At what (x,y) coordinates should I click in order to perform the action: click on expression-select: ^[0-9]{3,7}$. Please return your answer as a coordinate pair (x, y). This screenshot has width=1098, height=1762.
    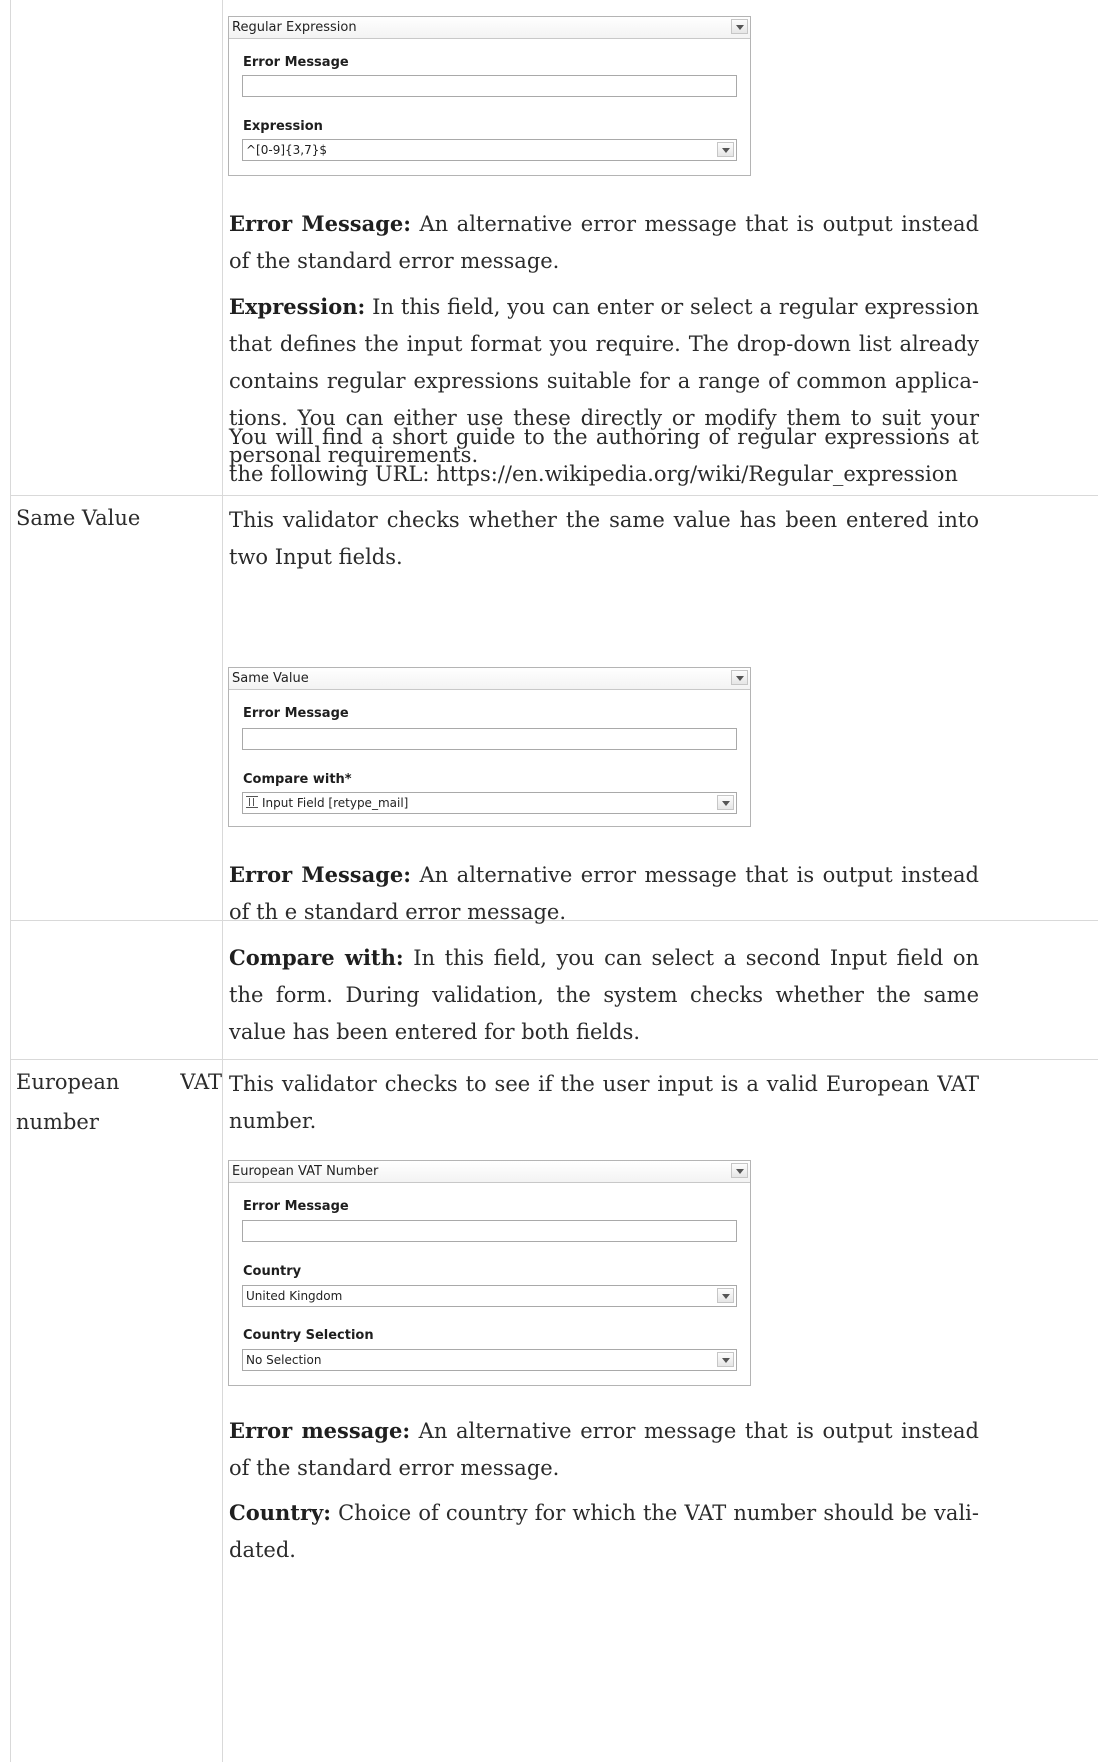
    Looking at the image, I should click on (489, 150).